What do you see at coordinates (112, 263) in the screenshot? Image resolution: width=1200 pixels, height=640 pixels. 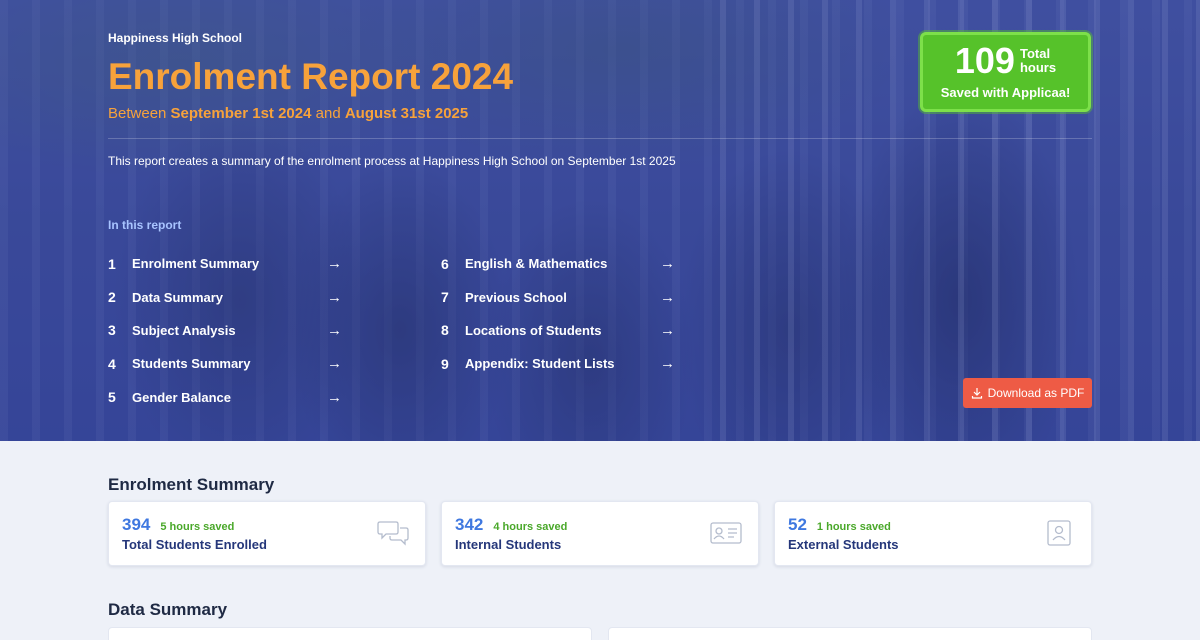 I see `toc-number: 1` at bounding box center [112, 263].